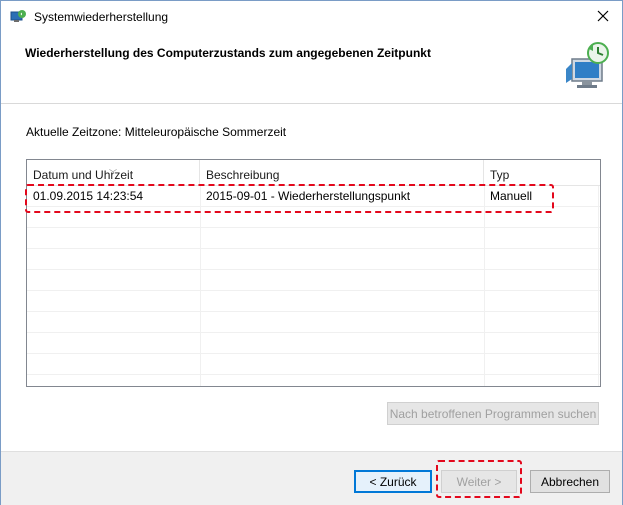  What do you see at coordinates (570, 481) in the screenshot?
I see `cancel-button: Abbrechen` at bounding box center [570, 481].